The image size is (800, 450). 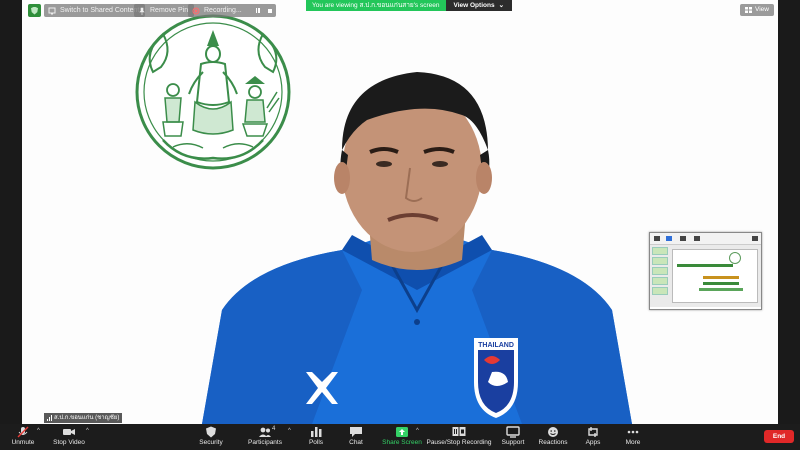 What do you see at coordinates (69, 437) in the screenshot?
I see `stop-video-button: Stop Video` at bounding box center [69, 437].